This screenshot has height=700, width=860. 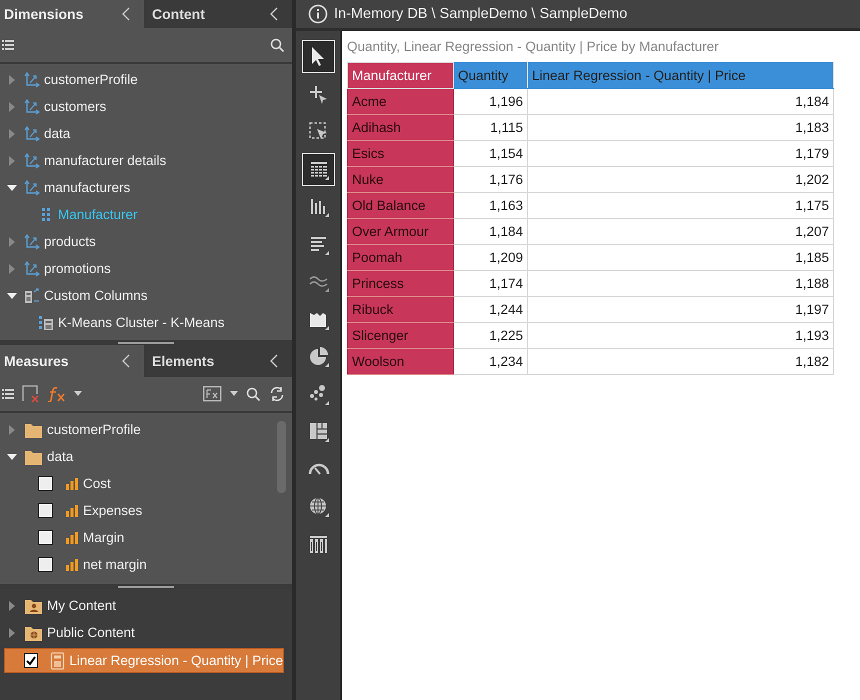 What do you see at coordinates (491, 257) in the screenshot?
I see `table-cell: 1,209` at bounding box center [491, 257].